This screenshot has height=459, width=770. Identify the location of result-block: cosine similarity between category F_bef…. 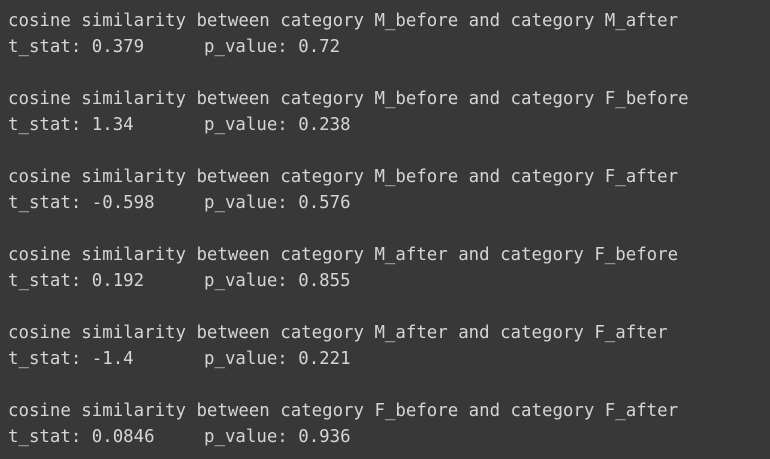
(389, 424).